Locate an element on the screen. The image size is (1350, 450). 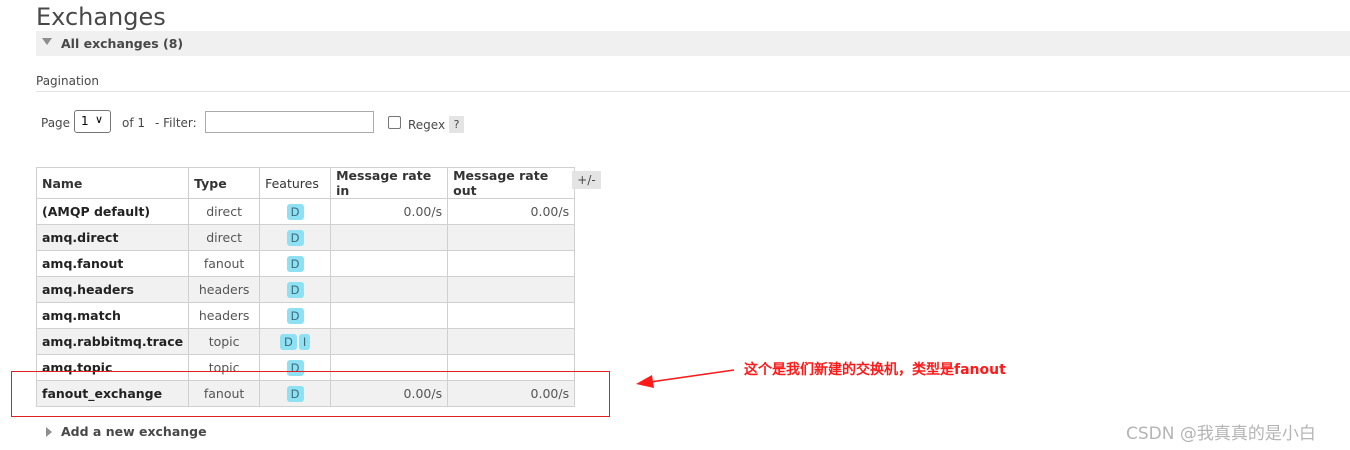
table-row: amq.rabbitmq.trace topic D I is located at coordinates (305, 341).